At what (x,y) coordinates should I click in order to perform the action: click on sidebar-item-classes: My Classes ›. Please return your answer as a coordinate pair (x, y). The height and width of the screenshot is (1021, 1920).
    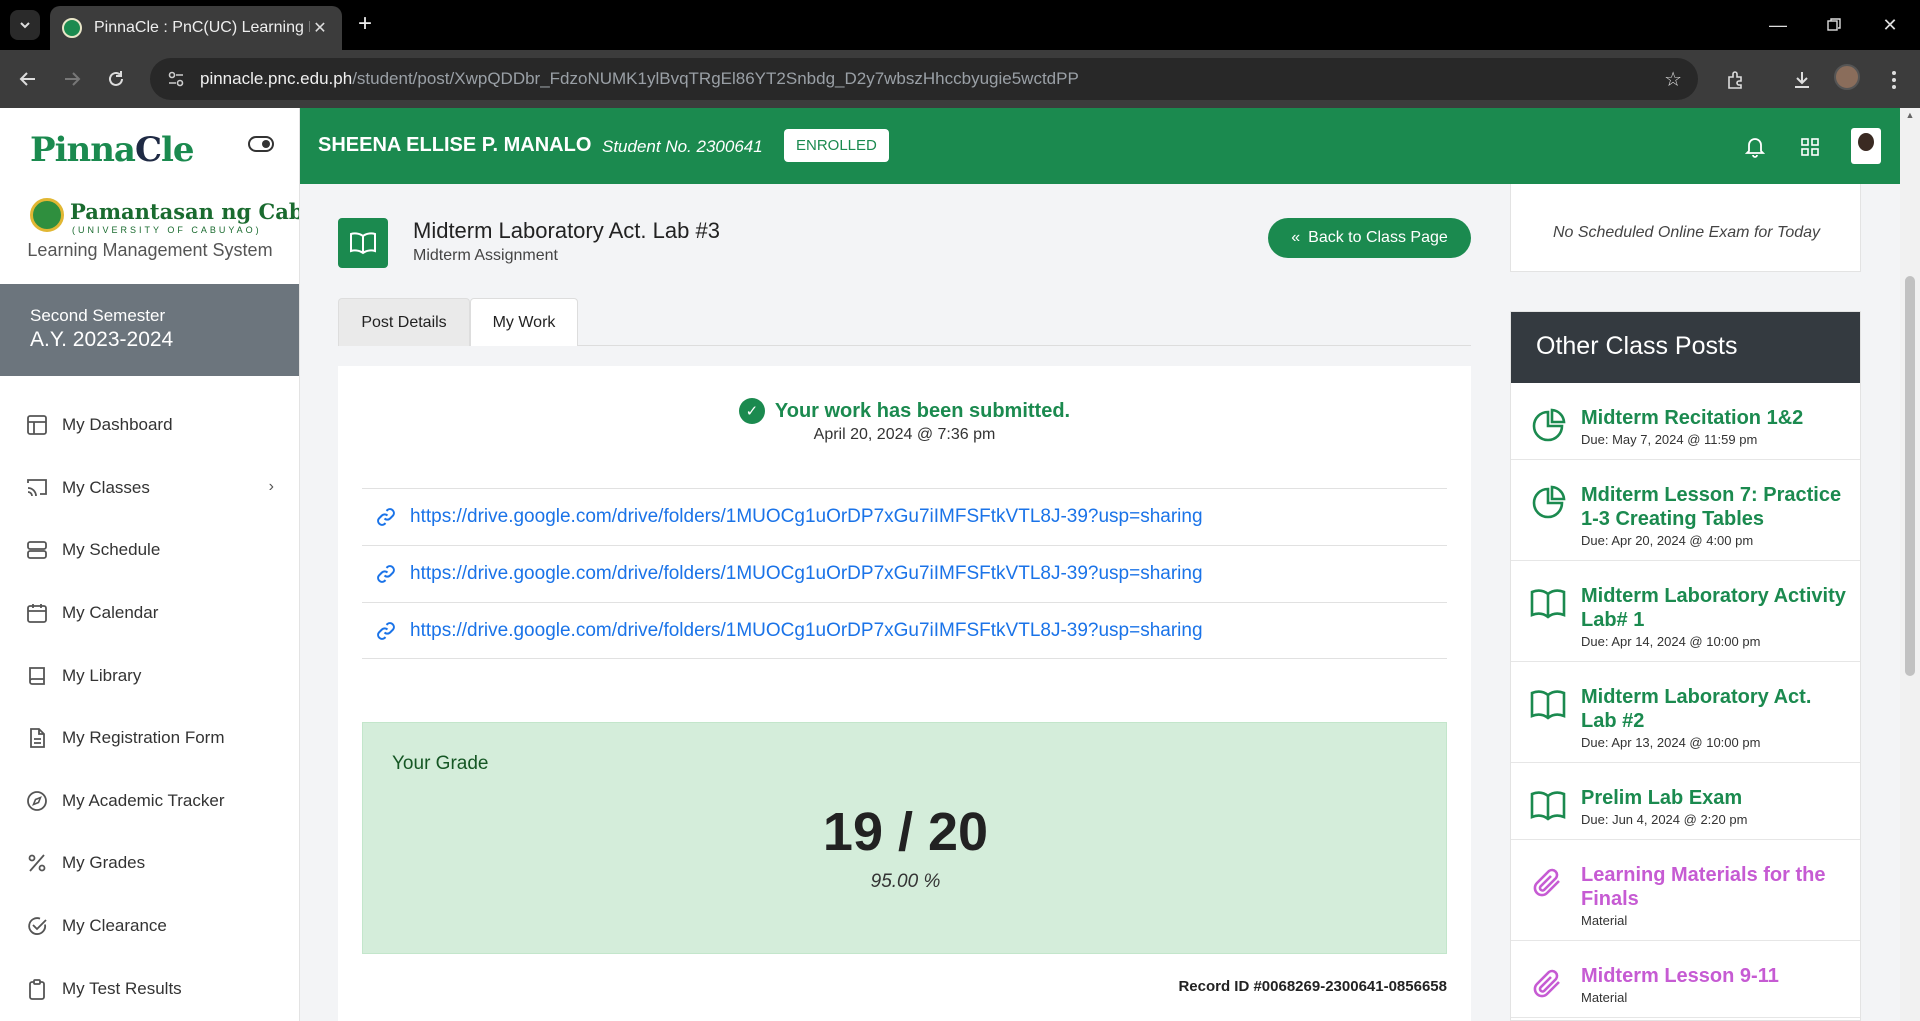
    Looking at the image, I should click on (149, 488).